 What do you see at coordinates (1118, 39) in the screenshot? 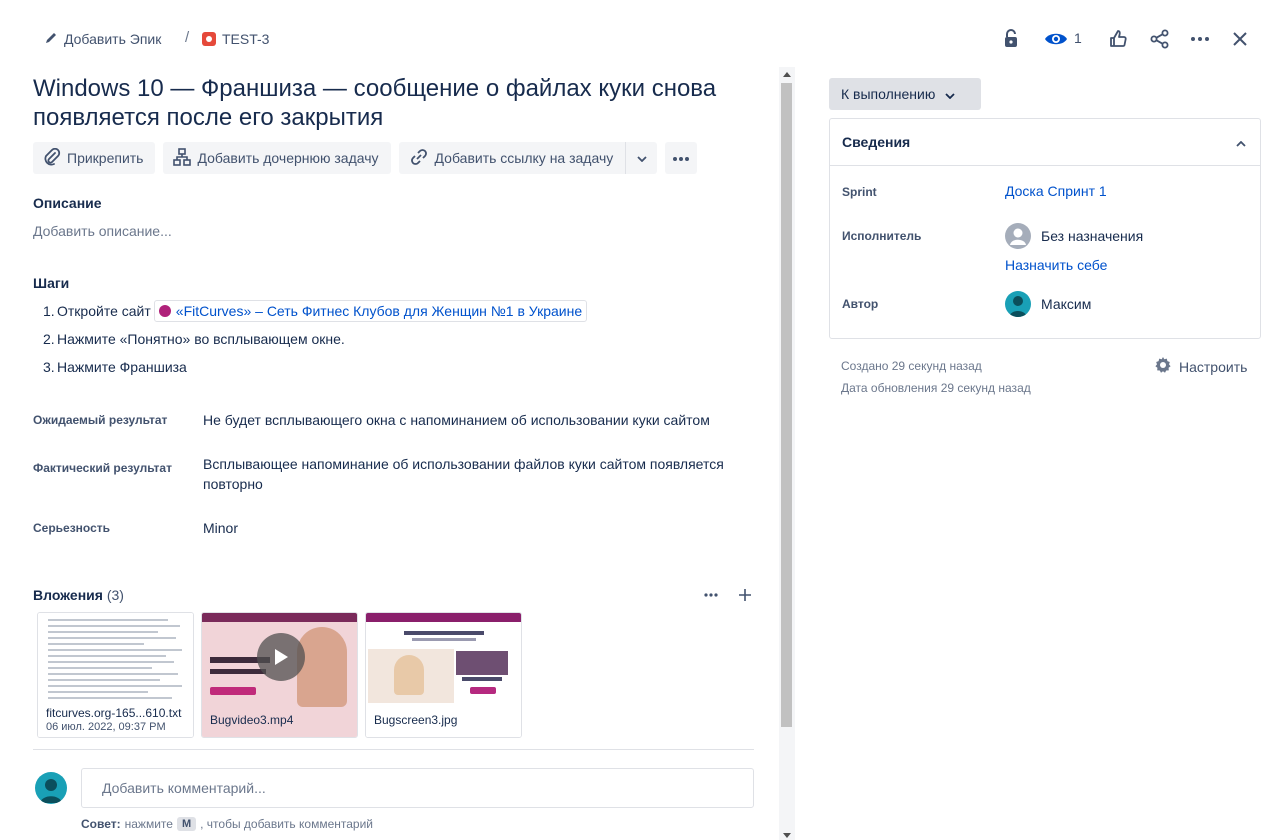
I see `thumbs-up-icon` at bounding box center [1118, 39].